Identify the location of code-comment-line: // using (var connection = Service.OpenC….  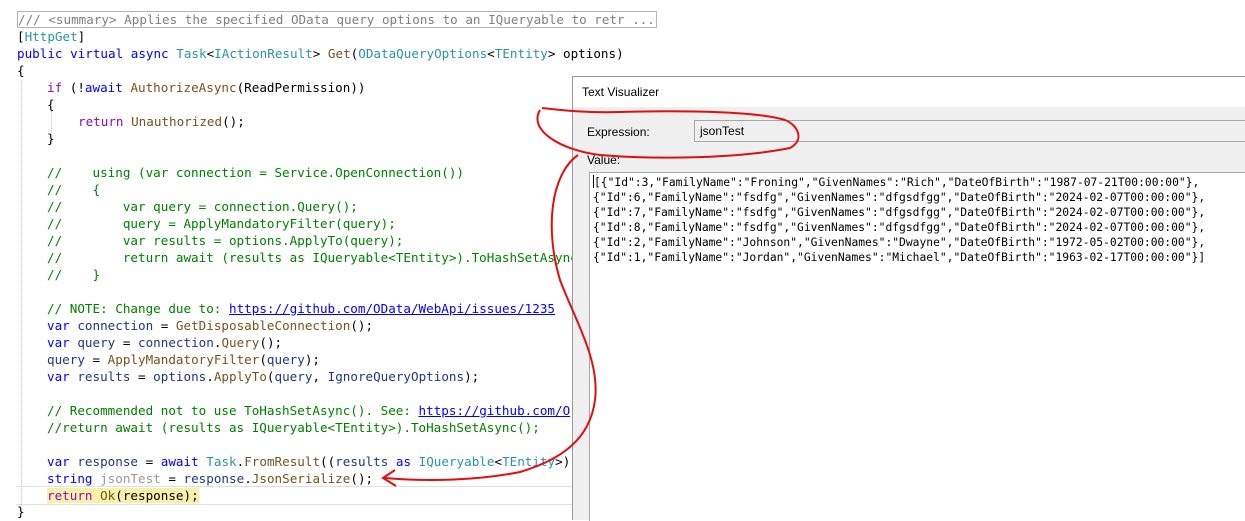
(255, 172).